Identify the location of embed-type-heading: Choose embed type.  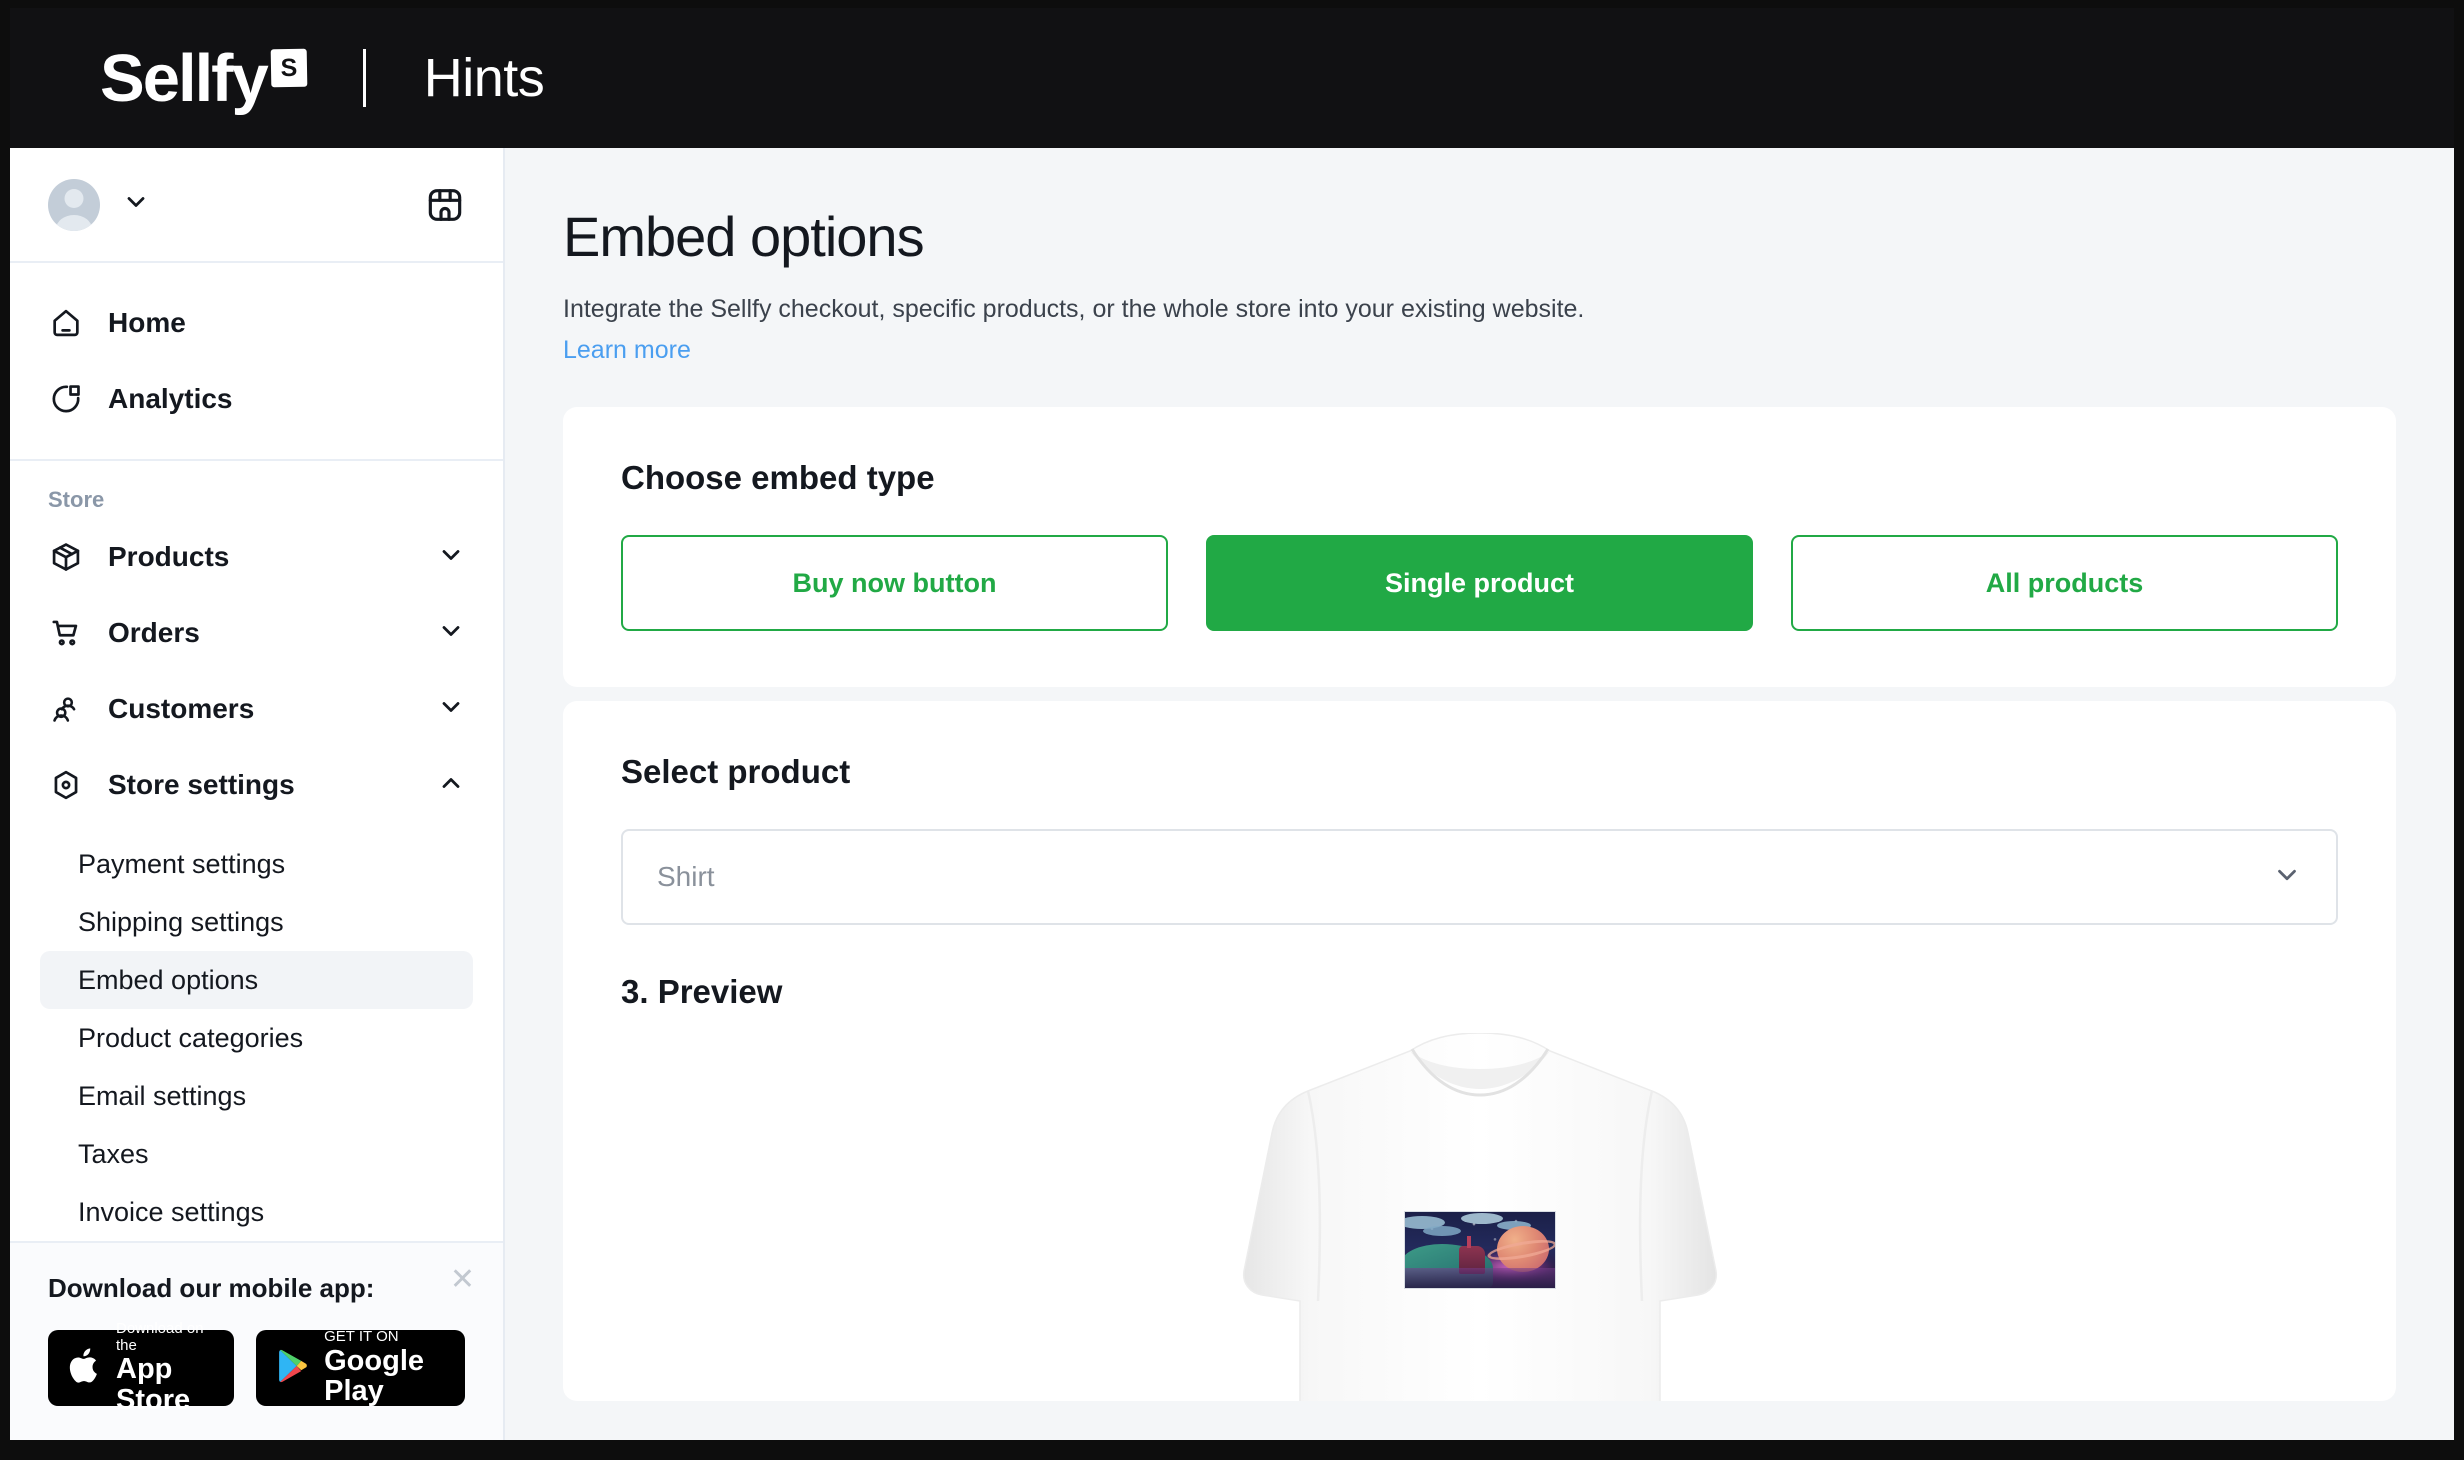
(778, 477).